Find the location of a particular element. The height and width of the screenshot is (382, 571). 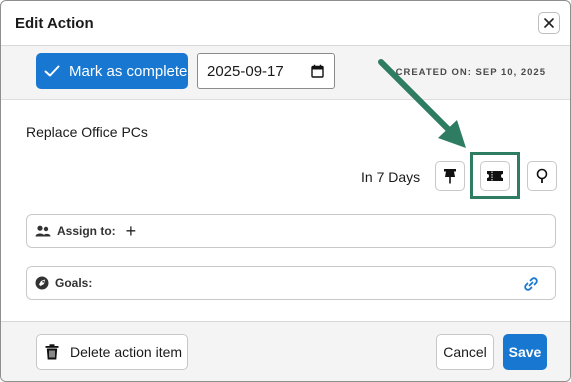

assign-to-field: Assign to: + is located at coordinates (291, 231).